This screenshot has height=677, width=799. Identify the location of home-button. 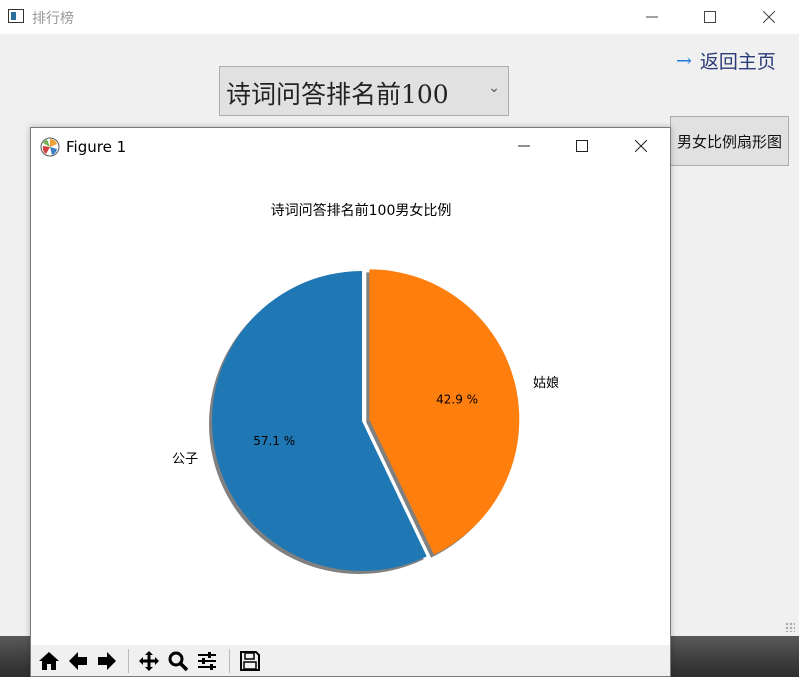
(49, 661).